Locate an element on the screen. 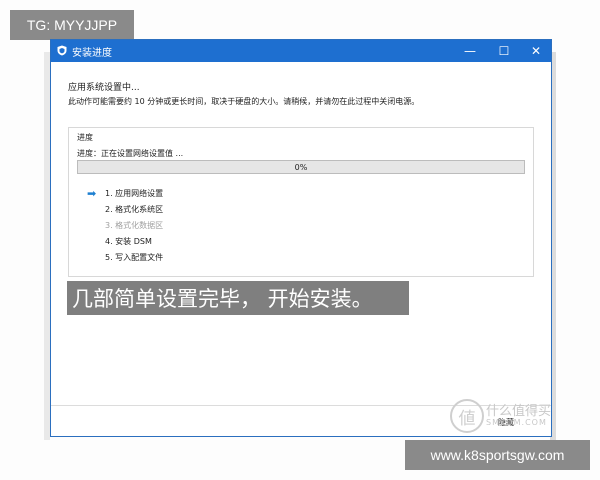  close-button: ✕ is located at coordinates (536, 51).